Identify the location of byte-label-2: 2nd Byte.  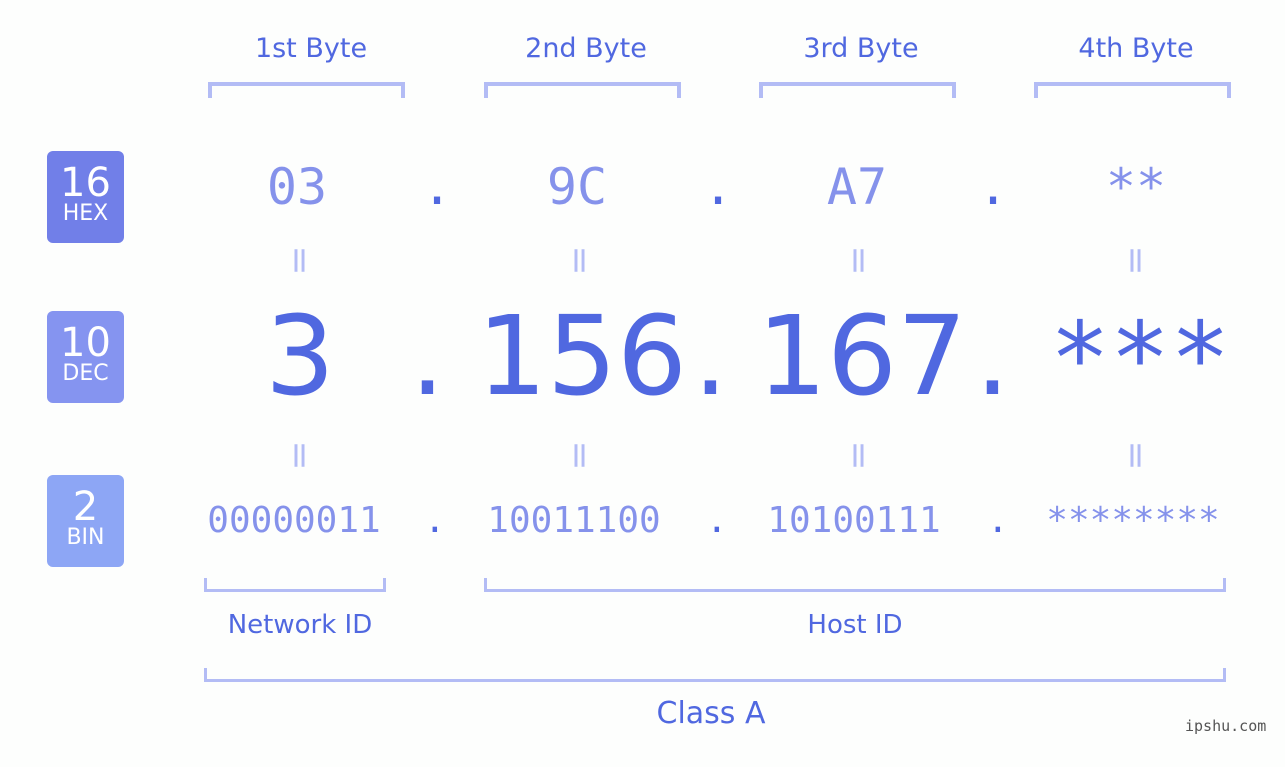
(586, 48).